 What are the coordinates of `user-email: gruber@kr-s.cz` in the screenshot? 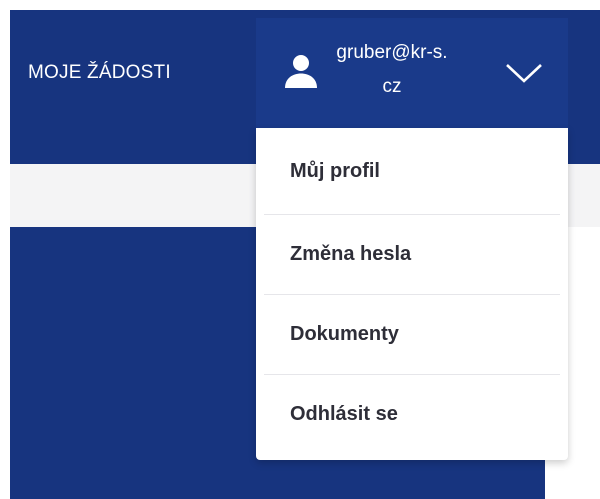 It's located at (392, 69).